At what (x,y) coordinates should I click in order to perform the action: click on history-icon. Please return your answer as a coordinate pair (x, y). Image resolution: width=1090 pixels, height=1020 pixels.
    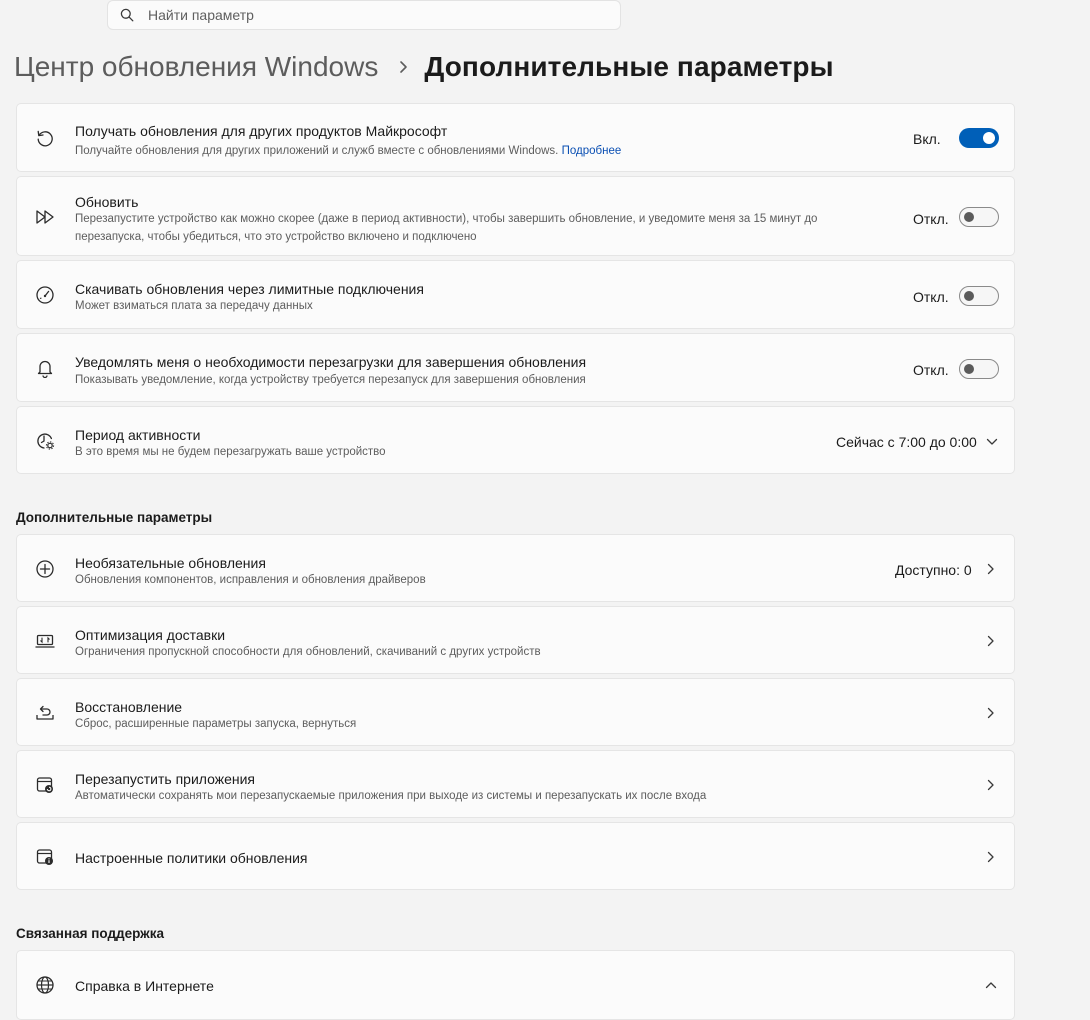
    Looking at the image, I should click on (45, 138).